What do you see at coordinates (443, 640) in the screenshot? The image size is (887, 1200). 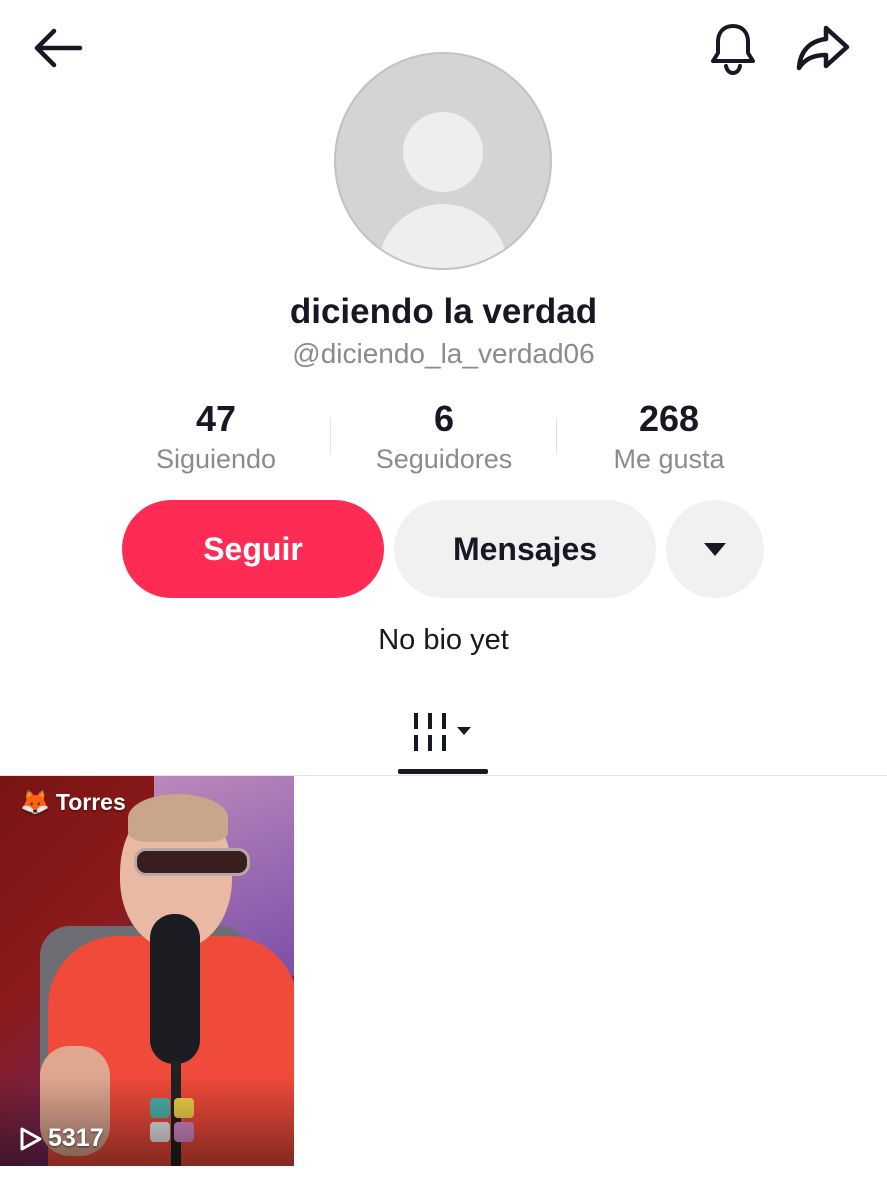 I see `bio-text: No bio yet` at bounding box center [443, 640].